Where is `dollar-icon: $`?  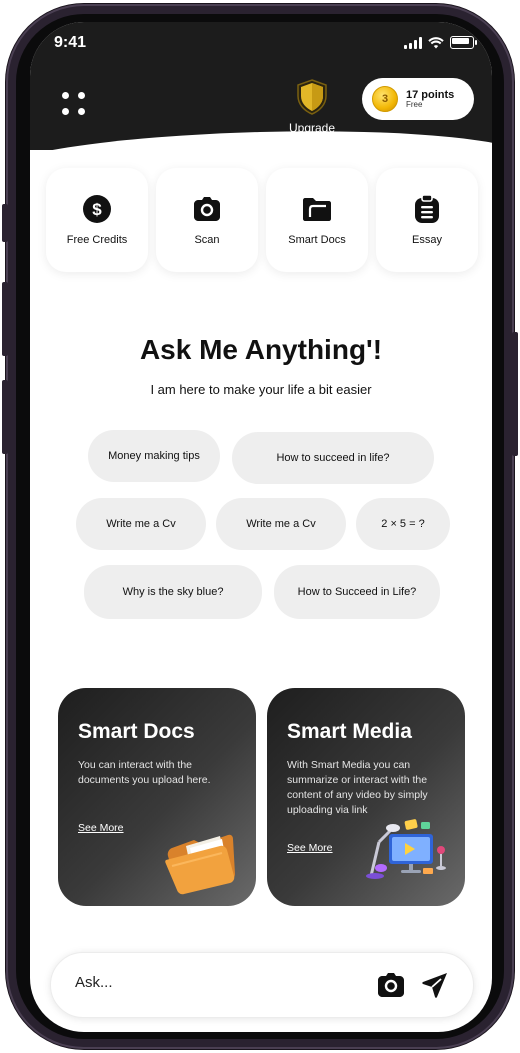 dollar-icon: $ is located at coordinates (97, 209).